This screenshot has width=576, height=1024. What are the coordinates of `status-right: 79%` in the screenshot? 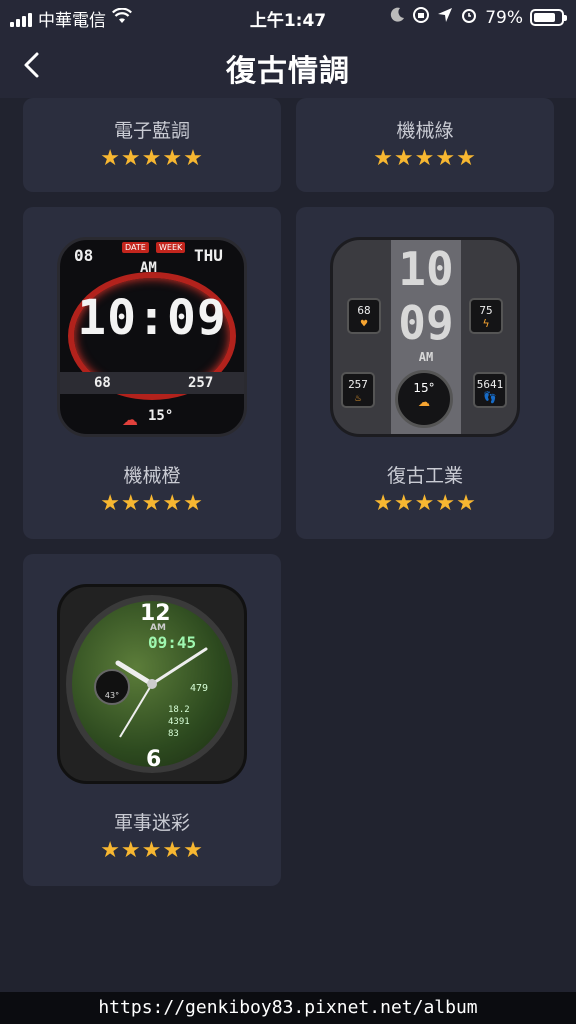 It's located at (478, 17).